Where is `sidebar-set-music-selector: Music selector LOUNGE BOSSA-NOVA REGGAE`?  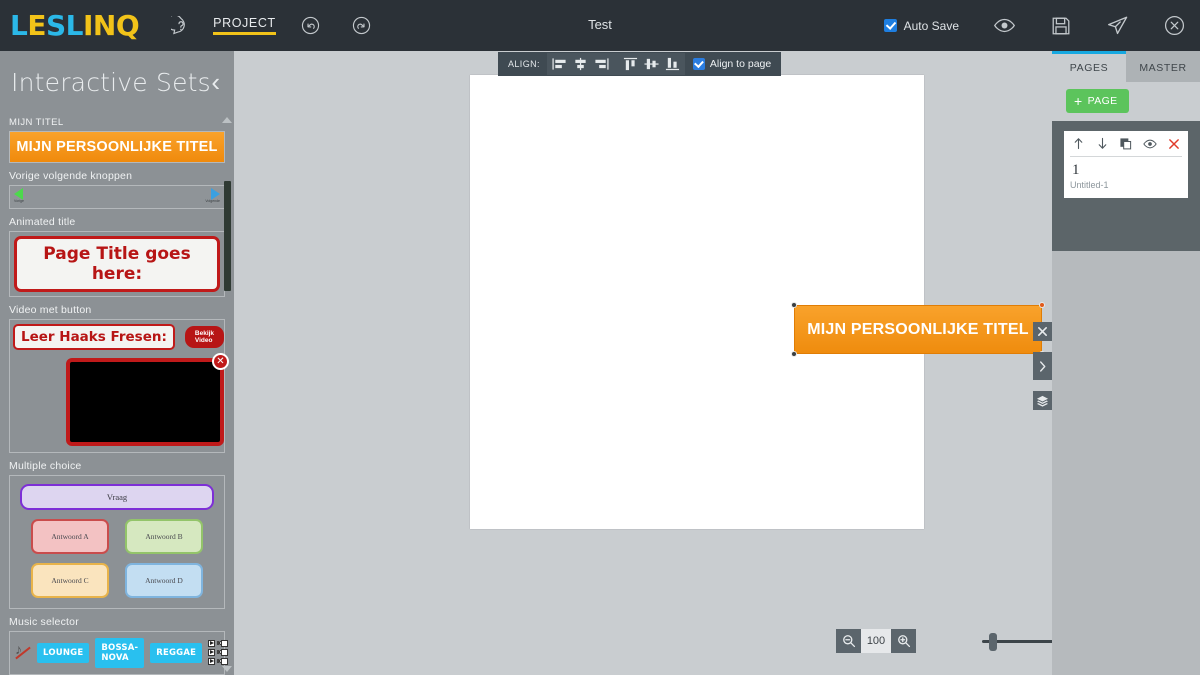 sidebar-set-music-selector: Music selector LOUNGE BOSSA-NOVA REGGAE is located at coordinates (117, 643).